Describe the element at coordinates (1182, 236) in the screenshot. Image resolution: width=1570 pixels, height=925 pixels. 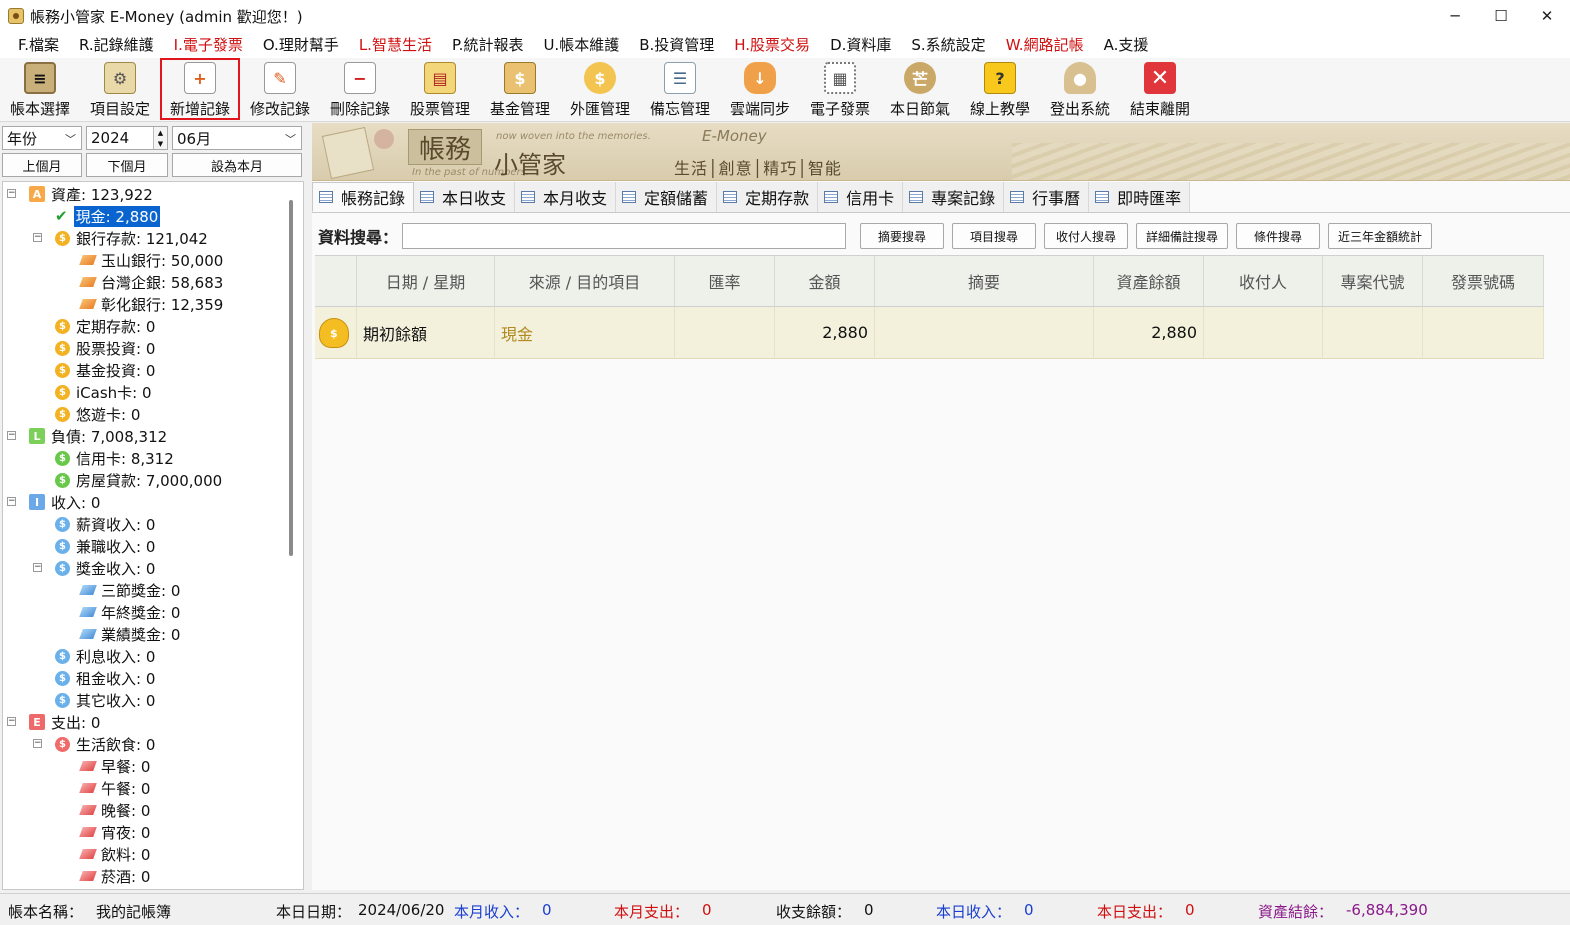
I see `search-button-3: 詳細備註搜尋` at that location.